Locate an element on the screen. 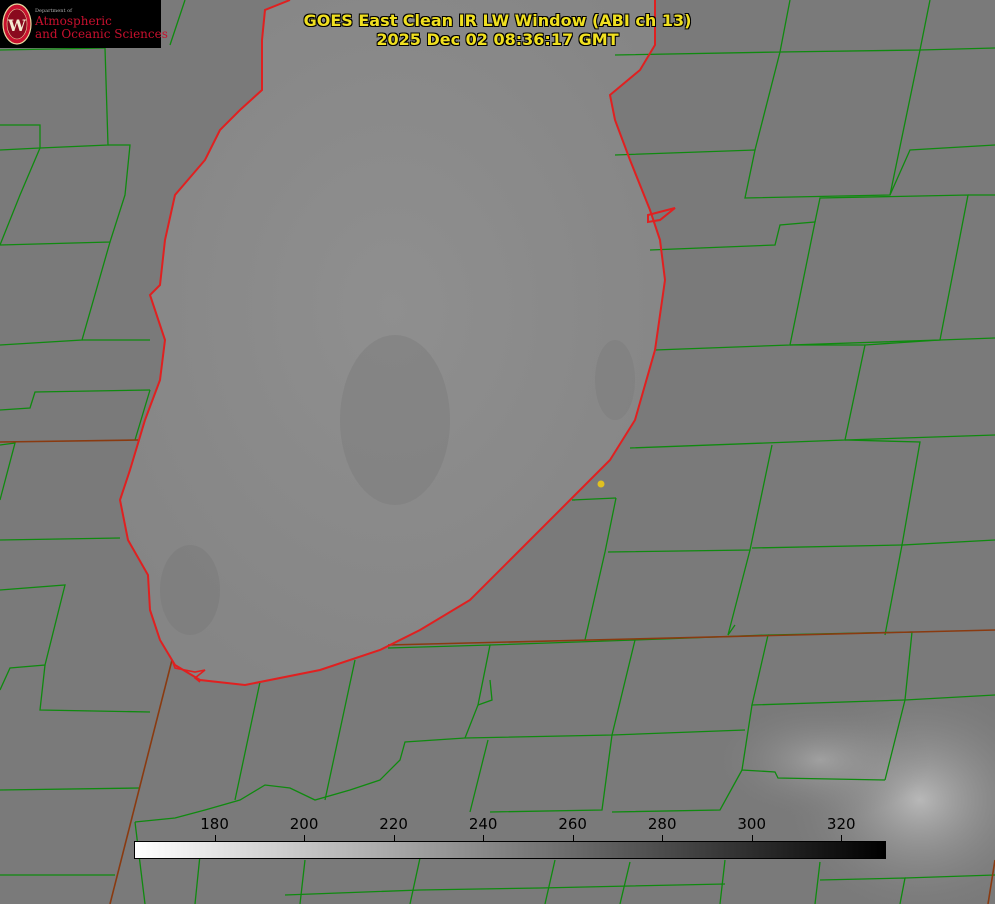 The height and width of the screenshot is (904, 995). uw-seal-icon: W is located at coordinates (17, 24).